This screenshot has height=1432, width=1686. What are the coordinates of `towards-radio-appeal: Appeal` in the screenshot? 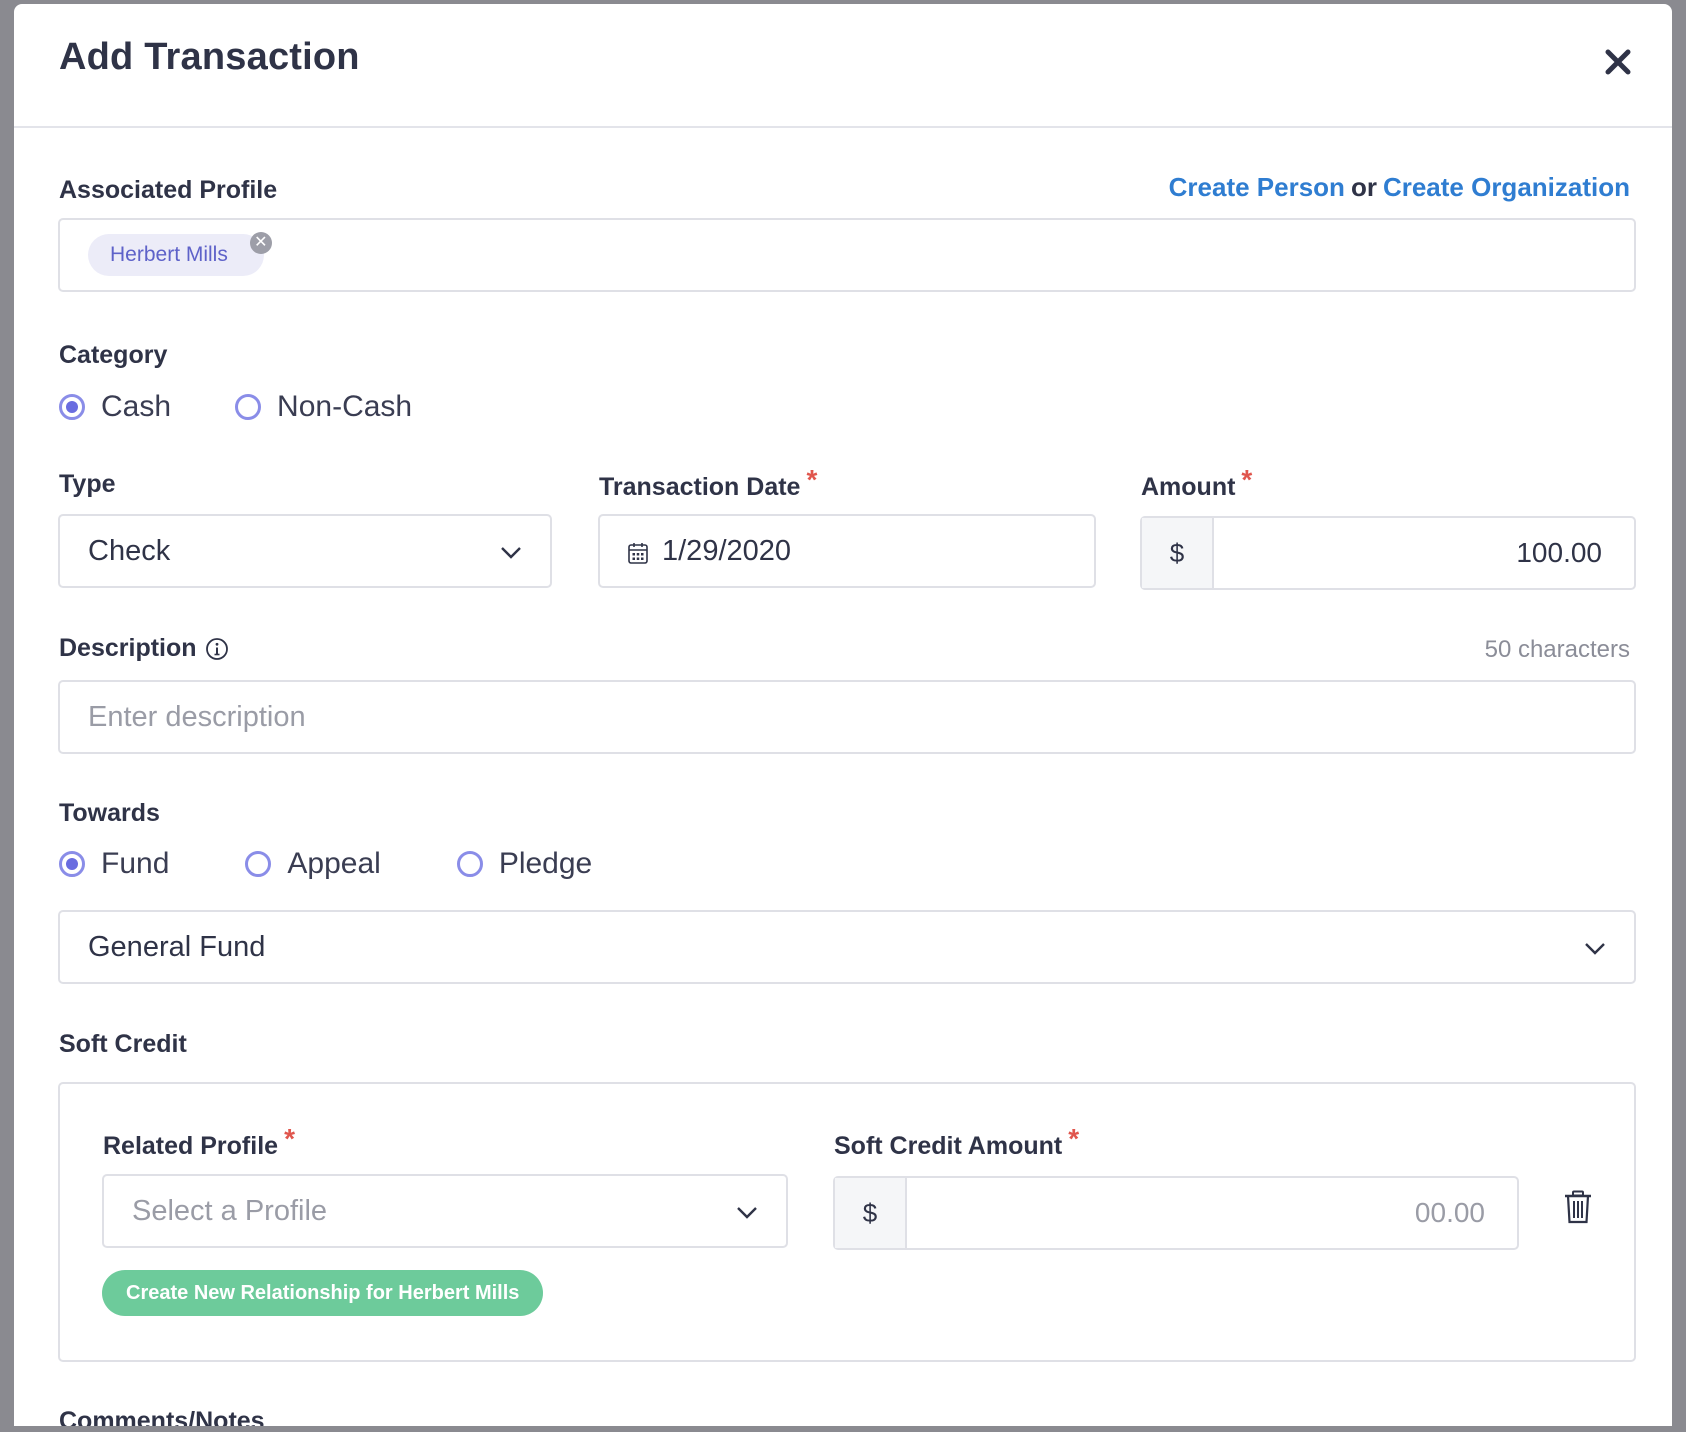 It's located at (313, 864).